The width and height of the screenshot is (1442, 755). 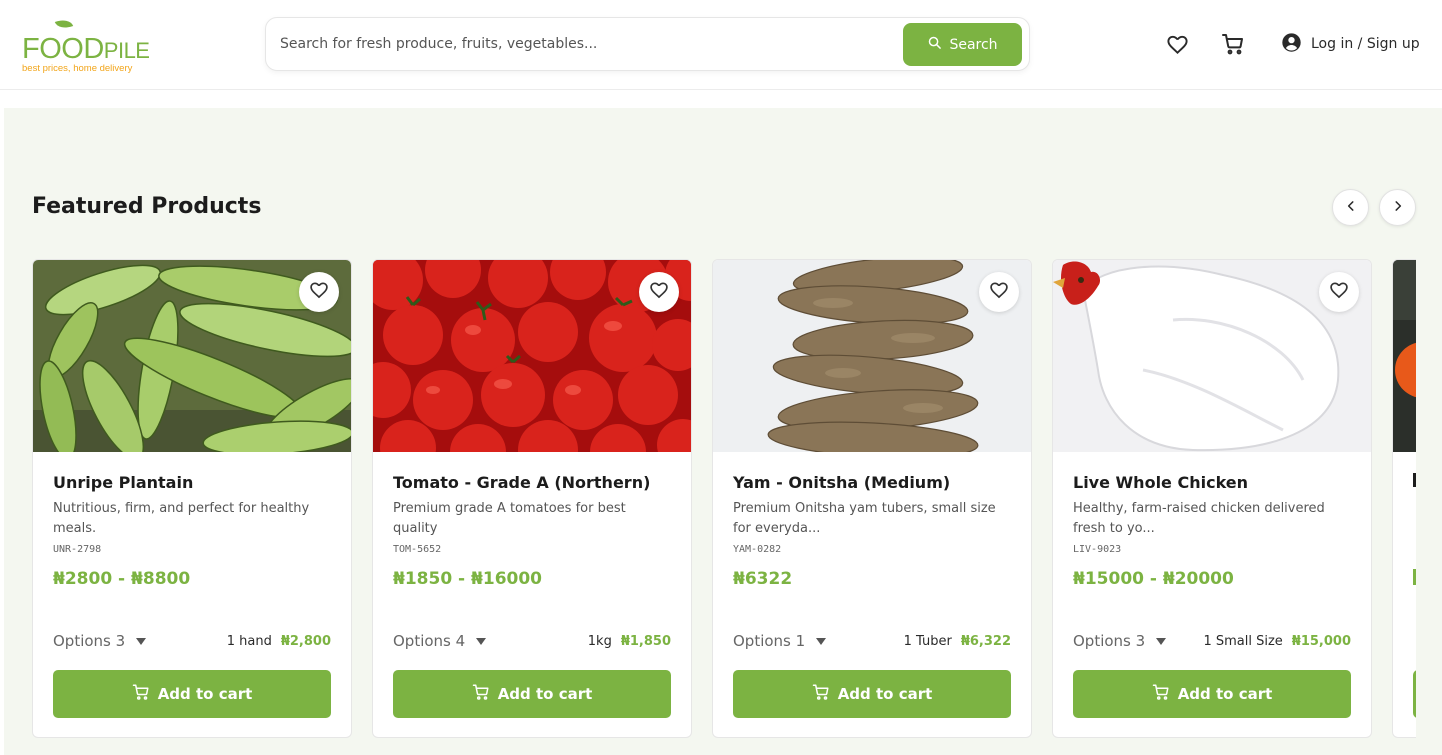 I want to click on add-to-cart-button, so click(x=1414, y=694).